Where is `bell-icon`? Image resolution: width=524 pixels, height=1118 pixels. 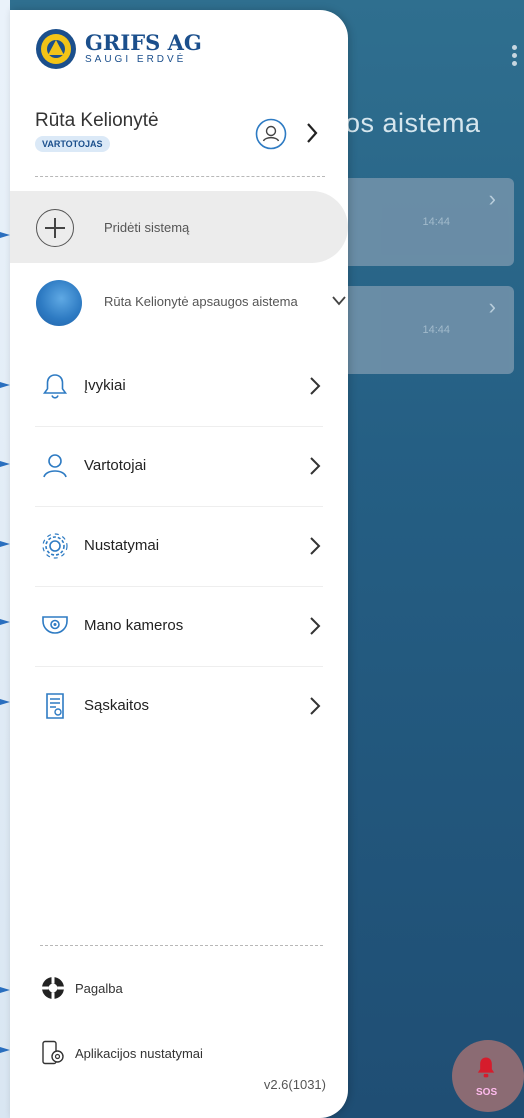
bell-icon is located at coordinates (55, 386).